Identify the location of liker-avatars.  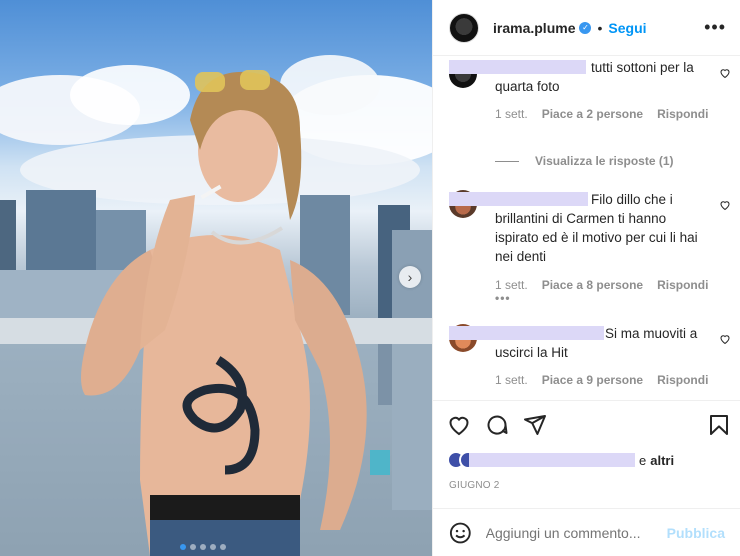
(462, 460).